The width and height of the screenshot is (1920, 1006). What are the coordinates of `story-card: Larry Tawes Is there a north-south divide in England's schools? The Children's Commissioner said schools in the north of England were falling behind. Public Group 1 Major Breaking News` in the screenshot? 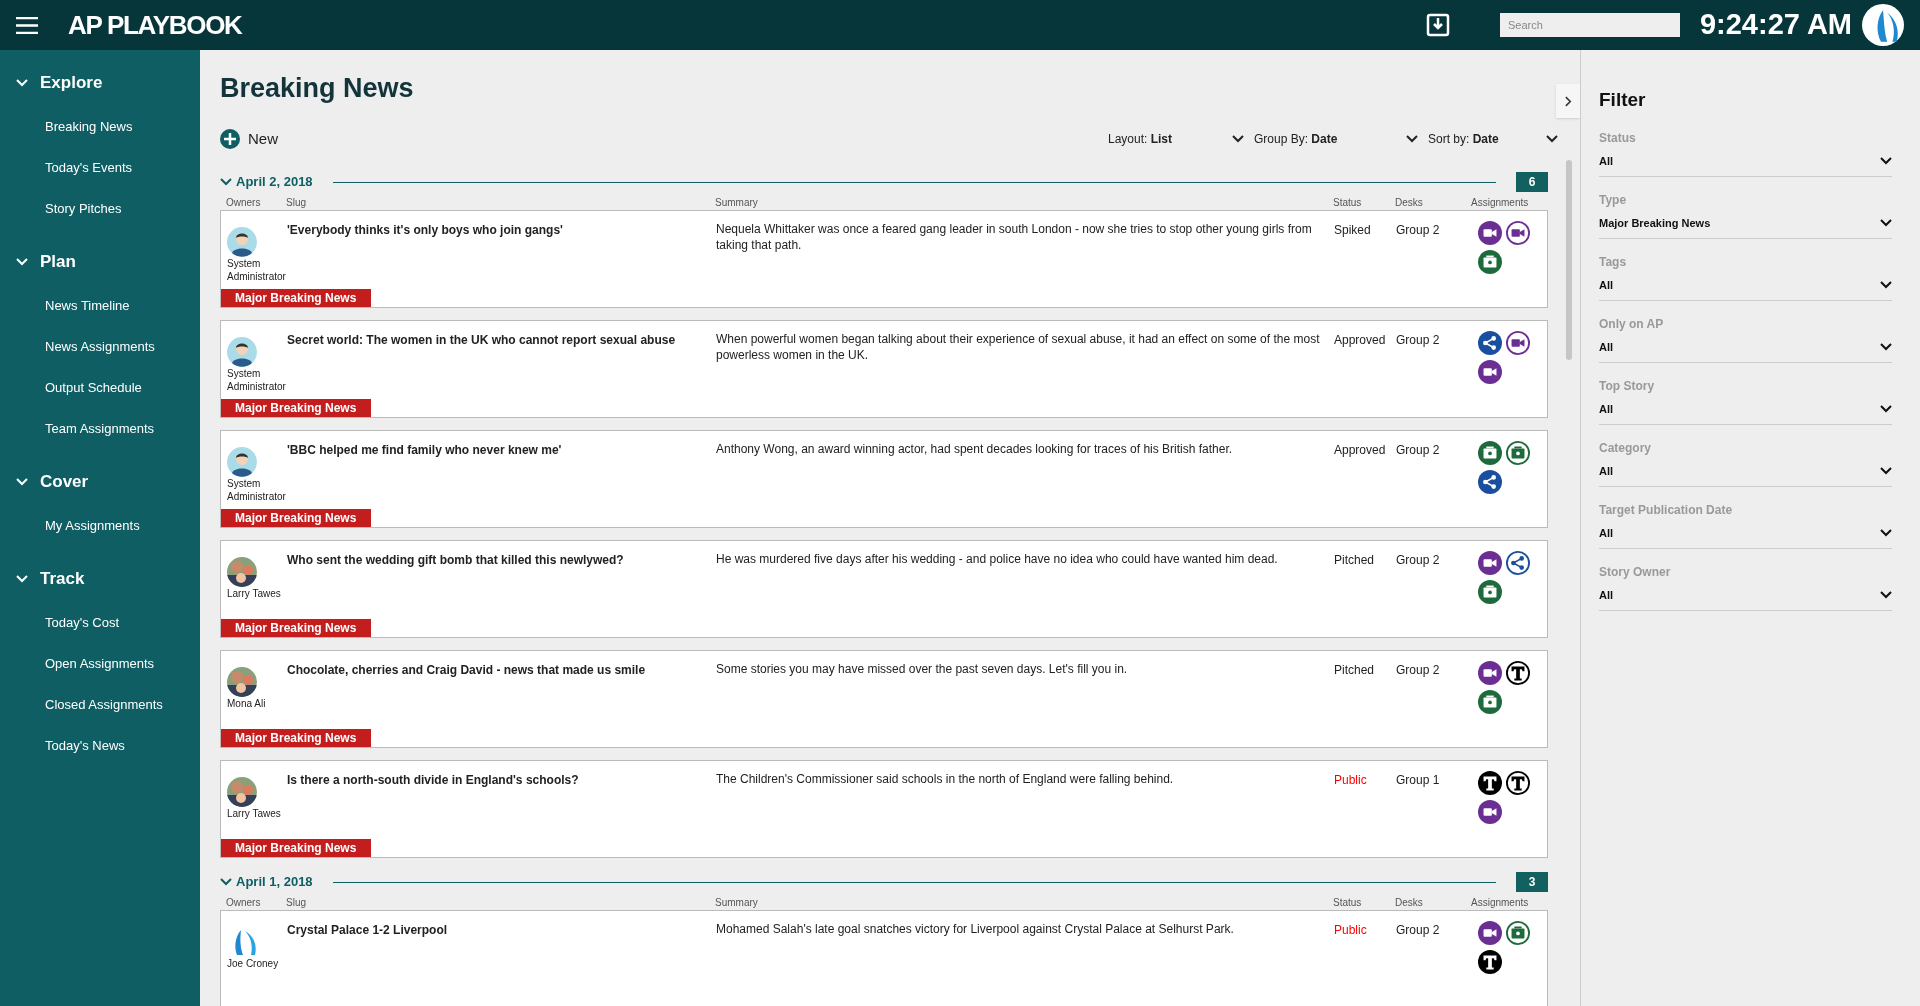 It's located at (884, 809).